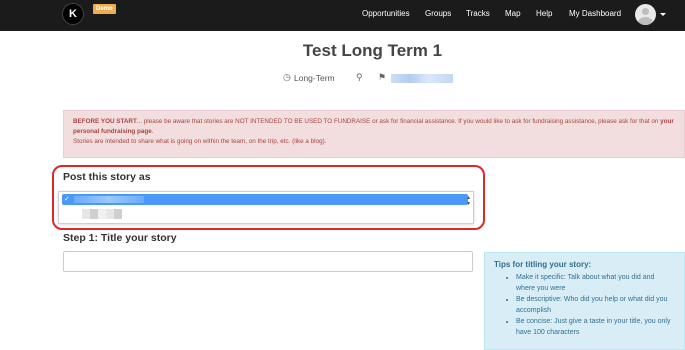 The height and width of the screenshot is (350, 685). What do you see at coordinates (513, 13) in the screenshot?
I see `nav-map: Map` at bounding box center [513, 13].